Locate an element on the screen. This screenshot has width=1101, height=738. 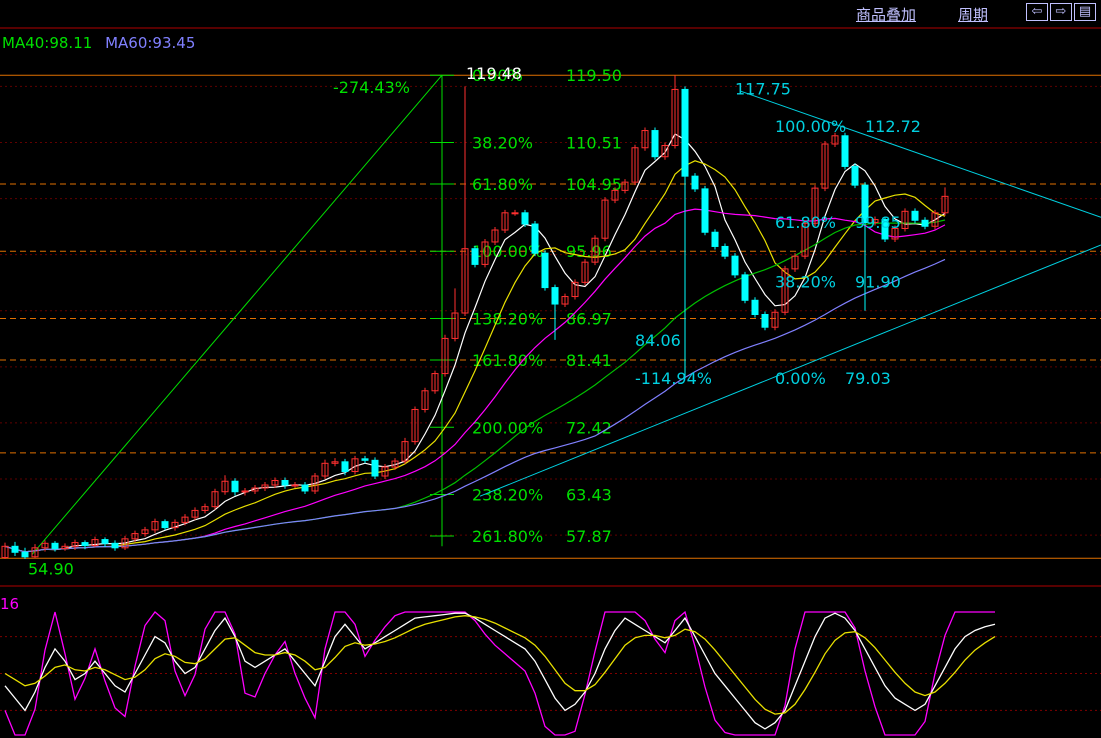
ma-legend: MA40:98.11 MA60:93.45 is located at coordinates (98, 43).